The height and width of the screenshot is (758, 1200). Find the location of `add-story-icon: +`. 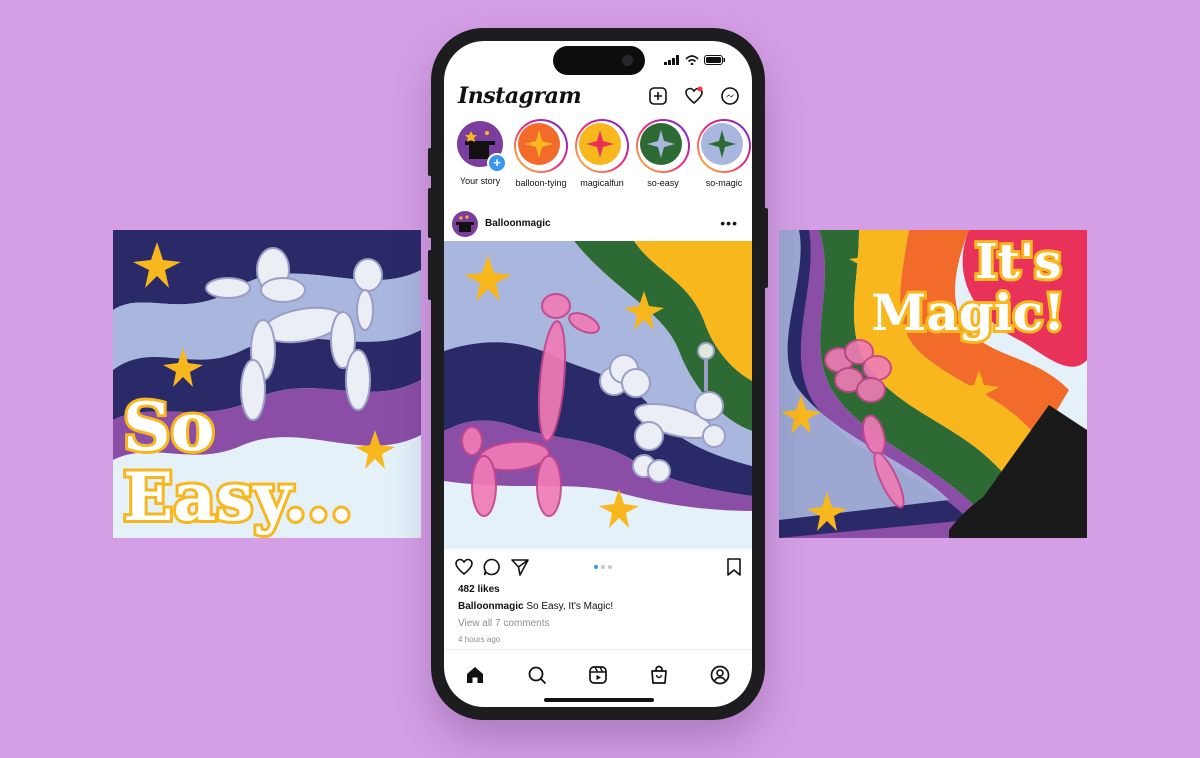

add-story-icon: + is located at coordinates (497, 163).